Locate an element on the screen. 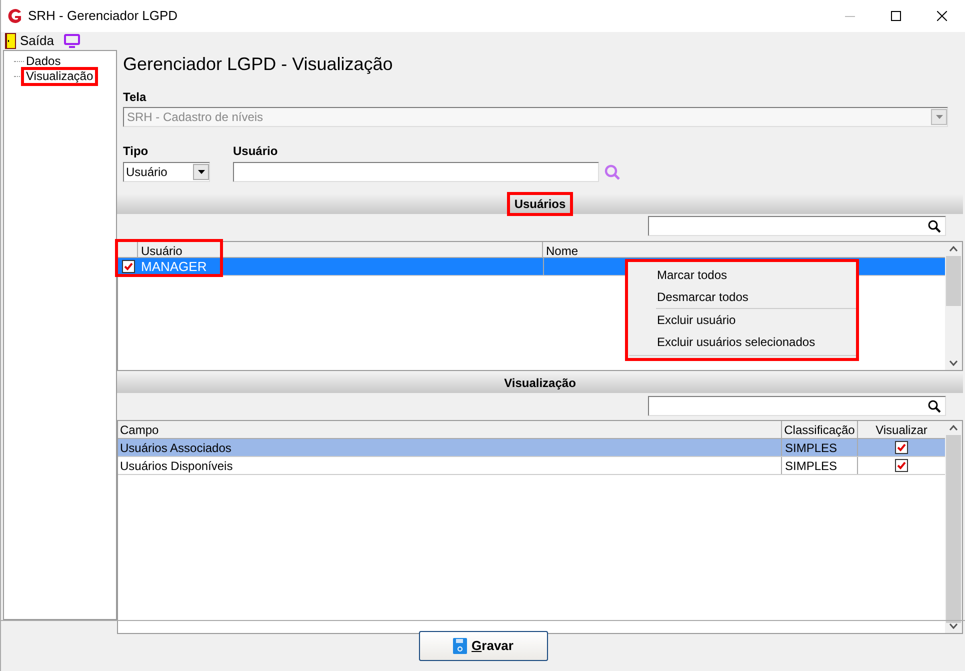  section-title: Usuários is located at coordinates (540, 204).